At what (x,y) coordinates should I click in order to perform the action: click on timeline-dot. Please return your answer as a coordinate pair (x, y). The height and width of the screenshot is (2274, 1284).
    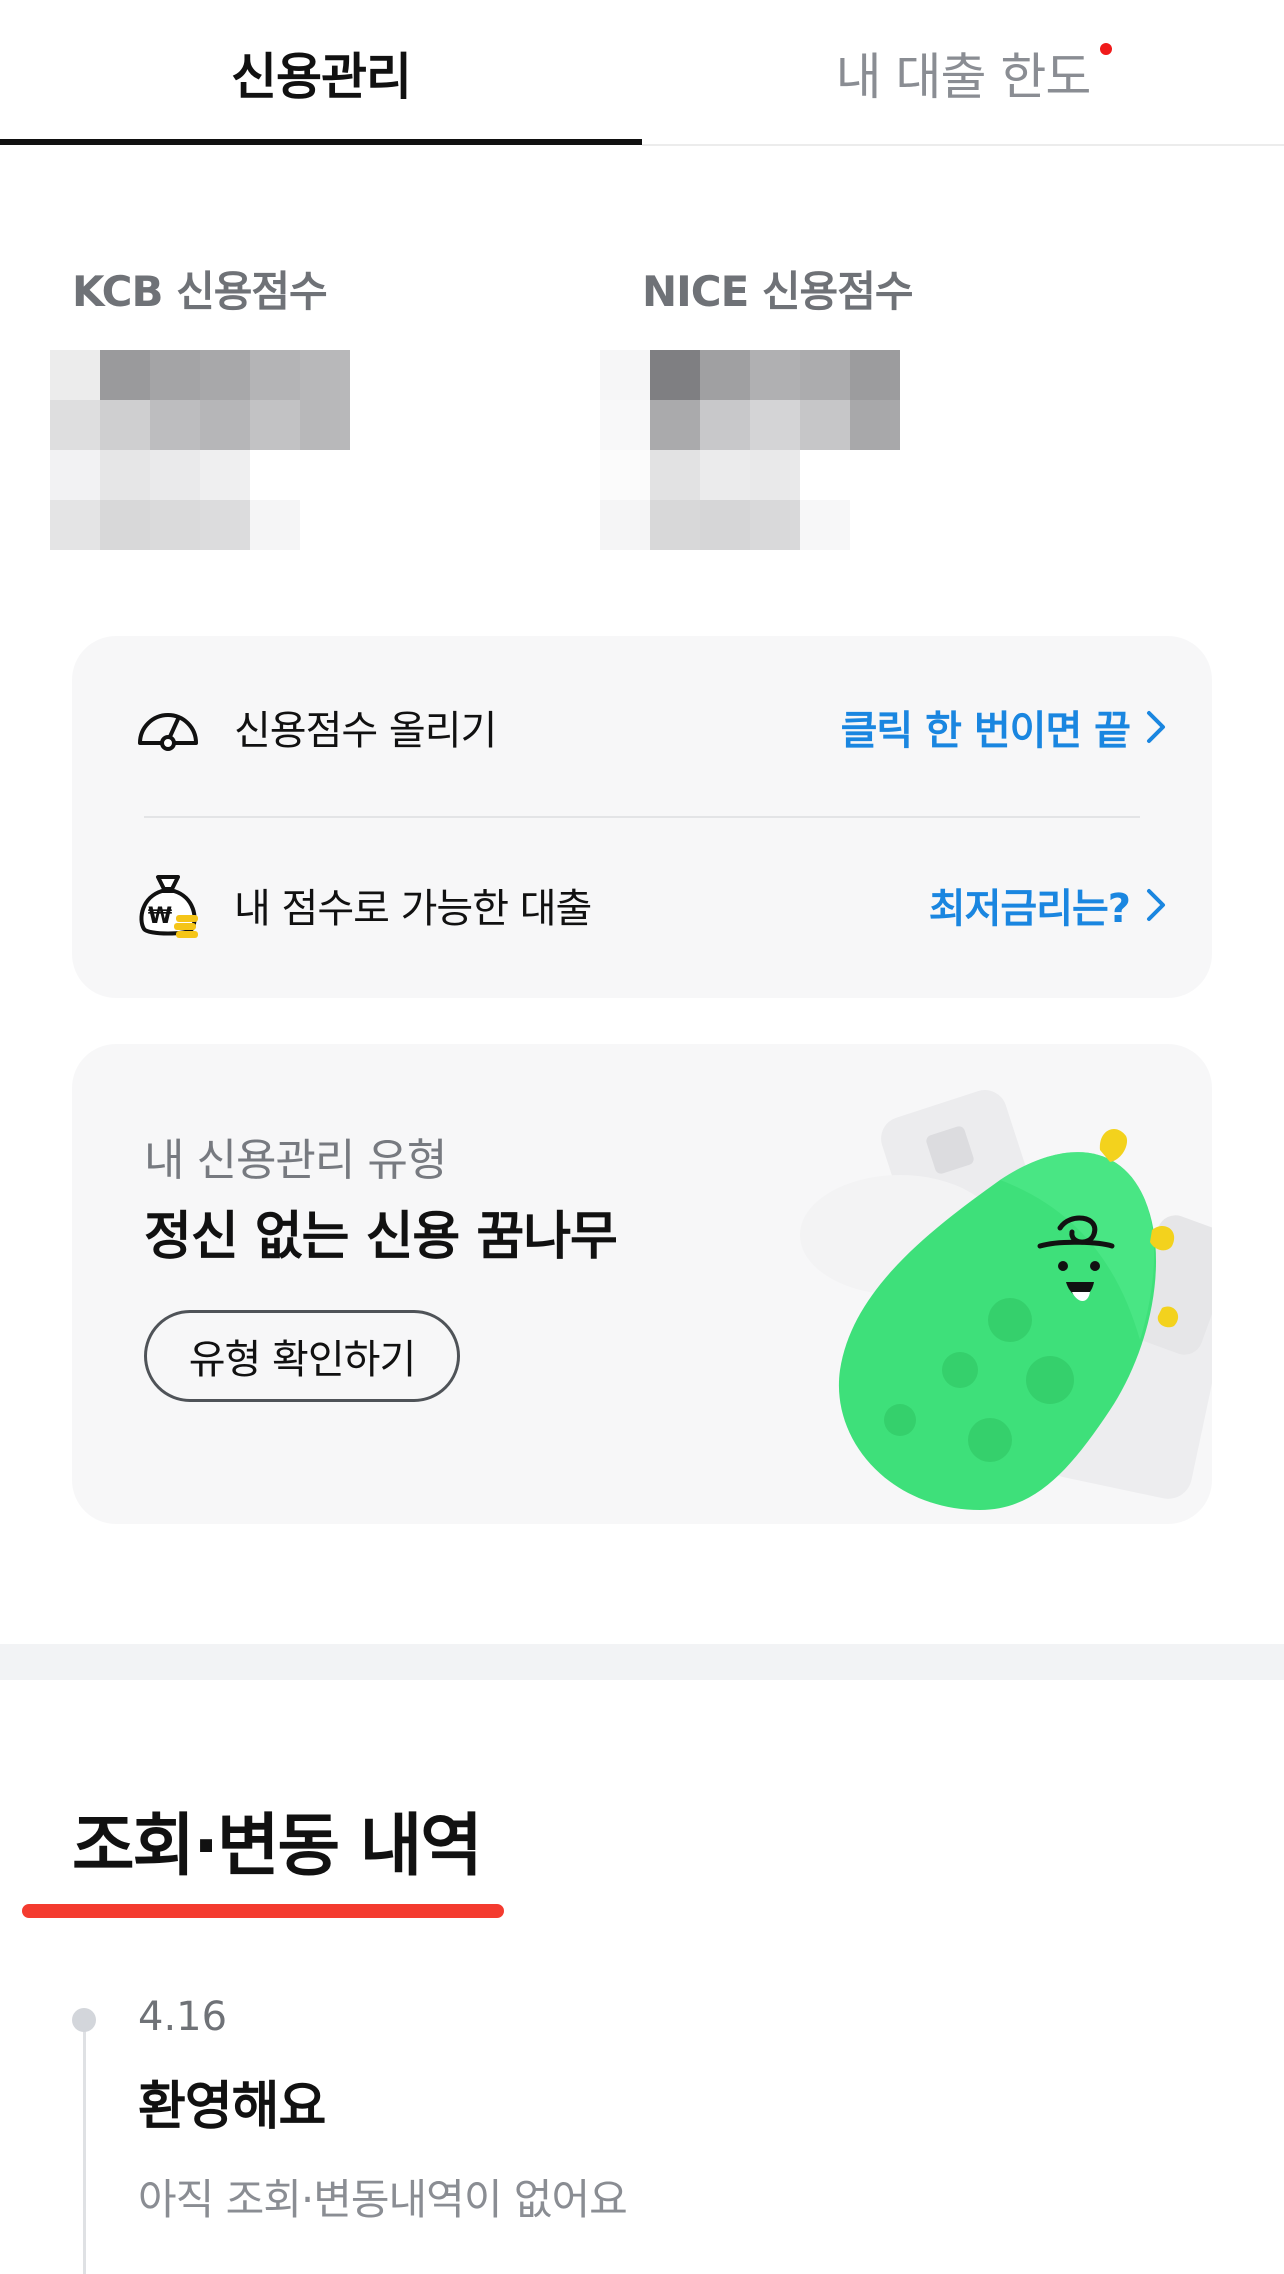
    Looking at the image, I should click on (84, 2020).